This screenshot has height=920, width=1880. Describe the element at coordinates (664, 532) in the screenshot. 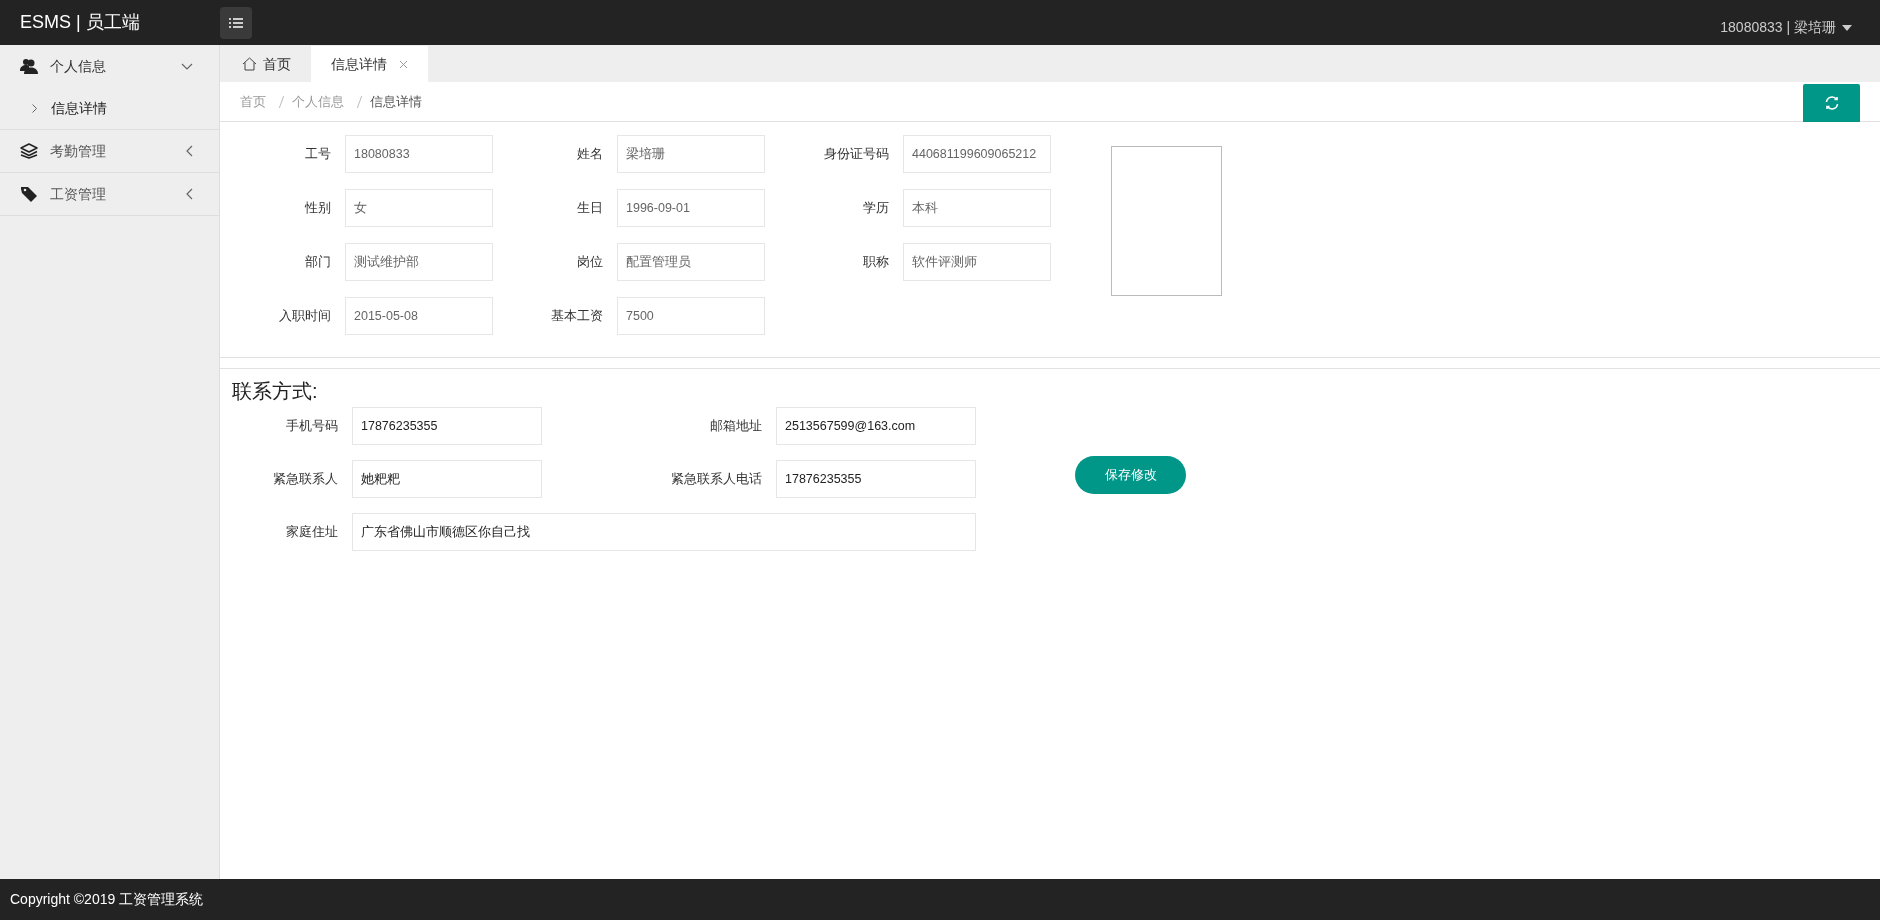

I see `input-field: 广东省佛山市顺德区你自己找` at that location.